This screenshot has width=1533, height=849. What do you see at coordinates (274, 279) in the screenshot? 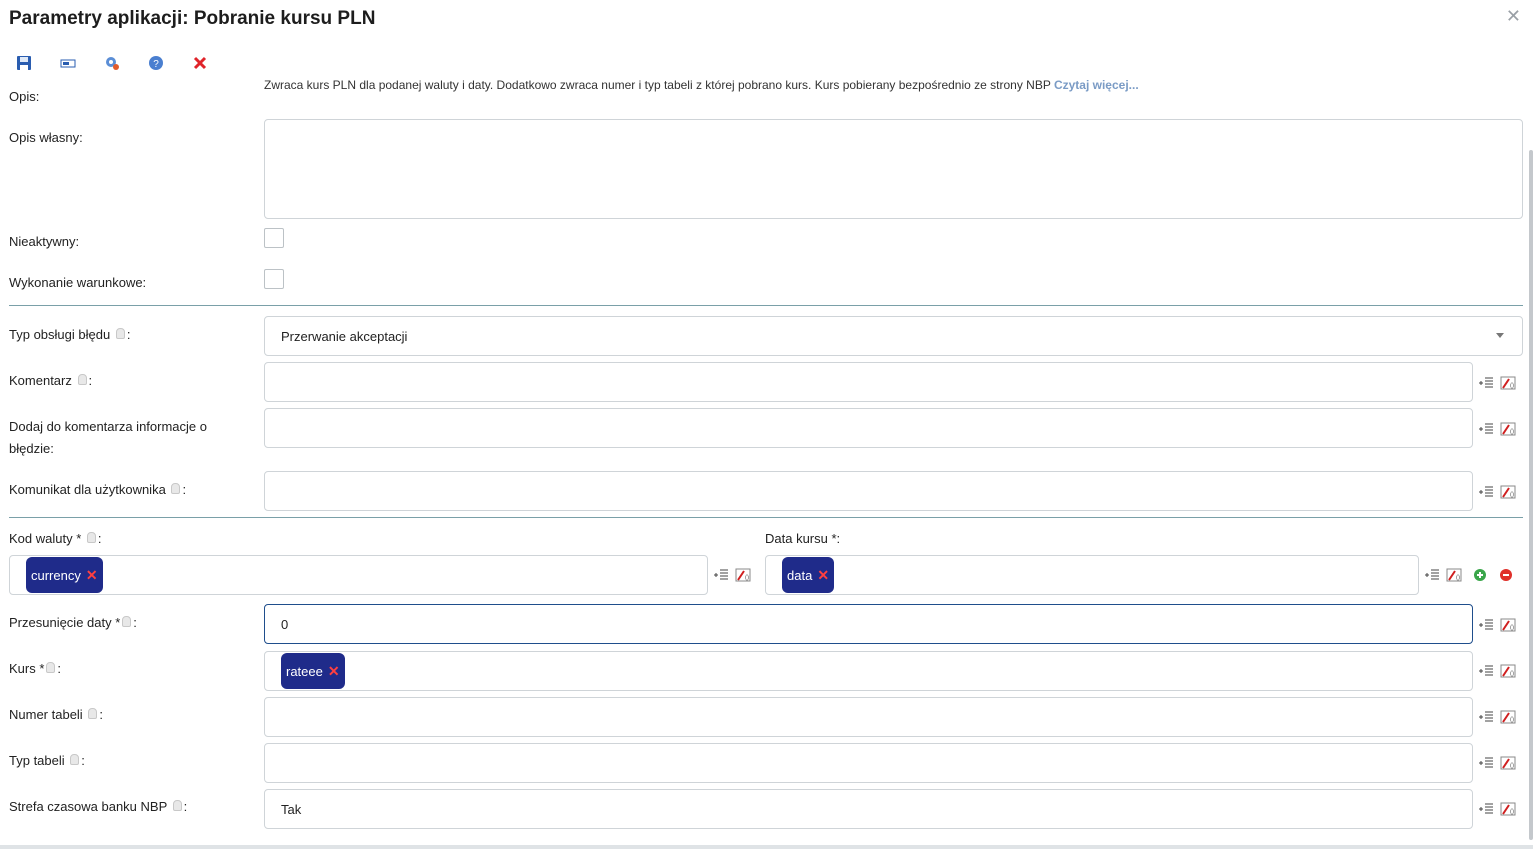
I see `wykonanie-checkbox` at bounding box center [274, 279].